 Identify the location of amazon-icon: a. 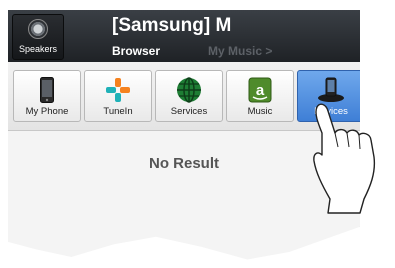
(260, 92).